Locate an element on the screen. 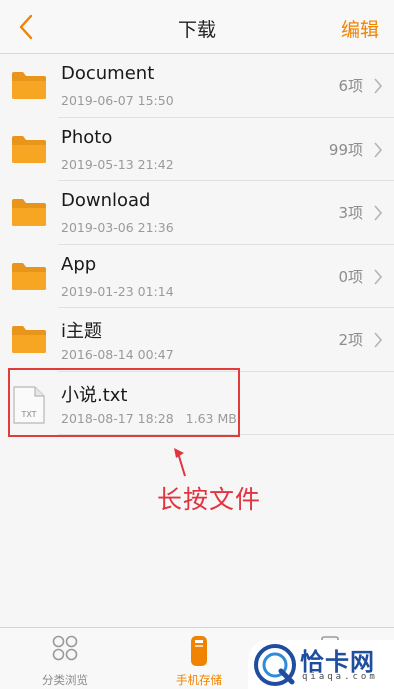 This screenshot has height=689, width=394. folder-name: Document is located at coordinates (108, 73).